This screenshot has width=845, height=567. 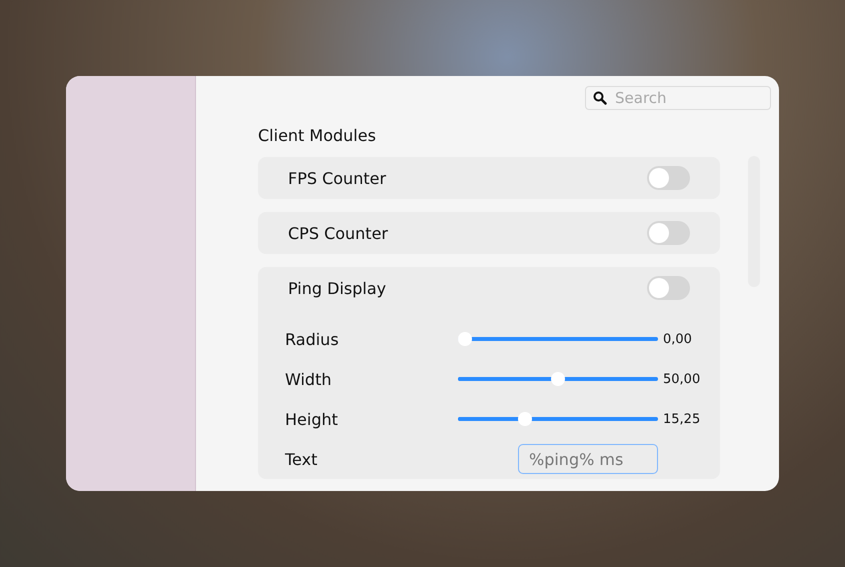 What do you see at coordinates (338, 233) in the screenshot?
I see `module-name: CPS Counter` at bounding box center [338, 233].